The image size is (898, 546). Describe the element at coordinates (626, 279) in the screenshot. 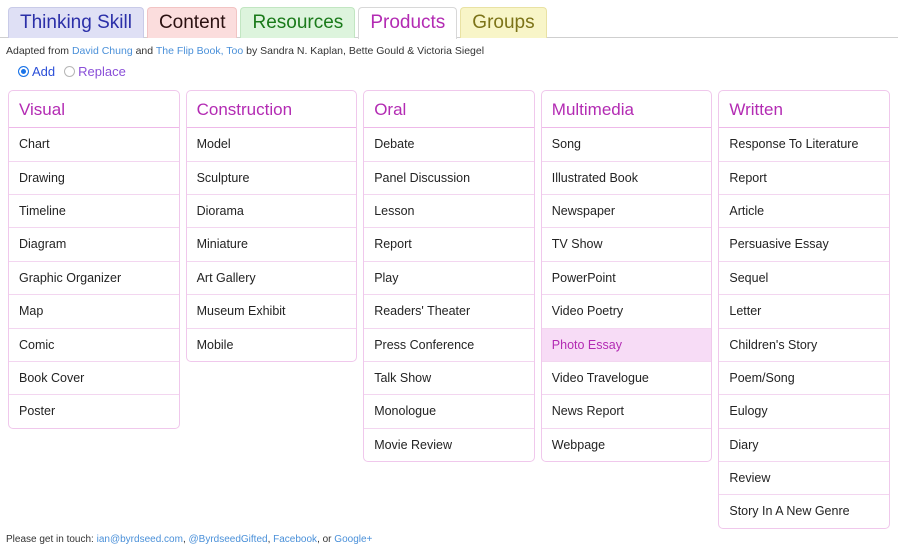

I see `product-item: PowerPoint` at that location.